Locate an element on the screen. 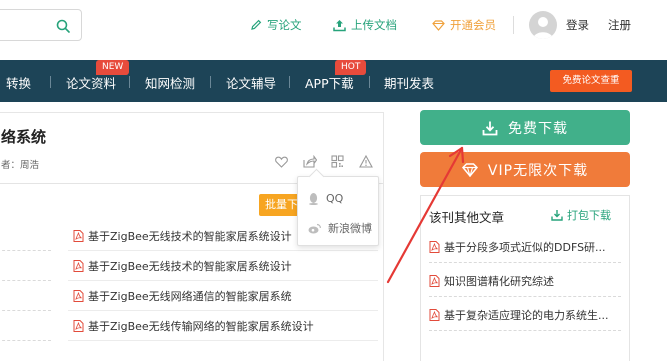  qq-icon is located at coordinates (313, 199).